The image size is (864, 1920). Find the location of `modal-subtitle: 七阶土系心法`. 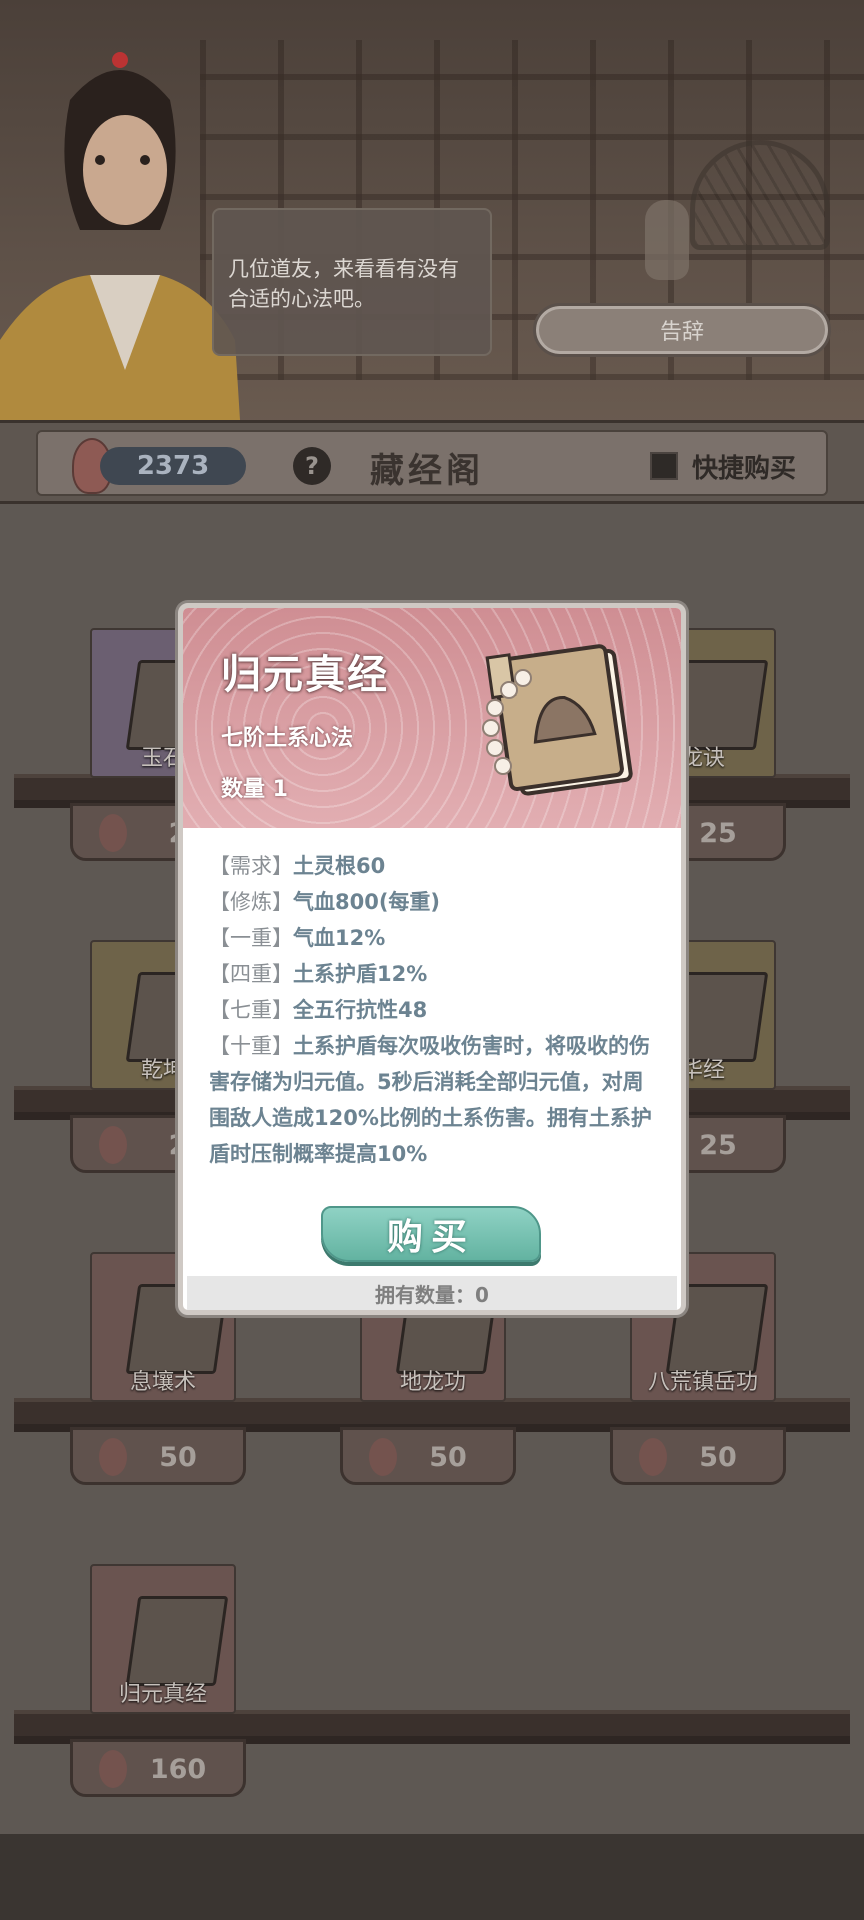

modal-subtitle: 七阶土系心法 is located at coordinates (287, 738).